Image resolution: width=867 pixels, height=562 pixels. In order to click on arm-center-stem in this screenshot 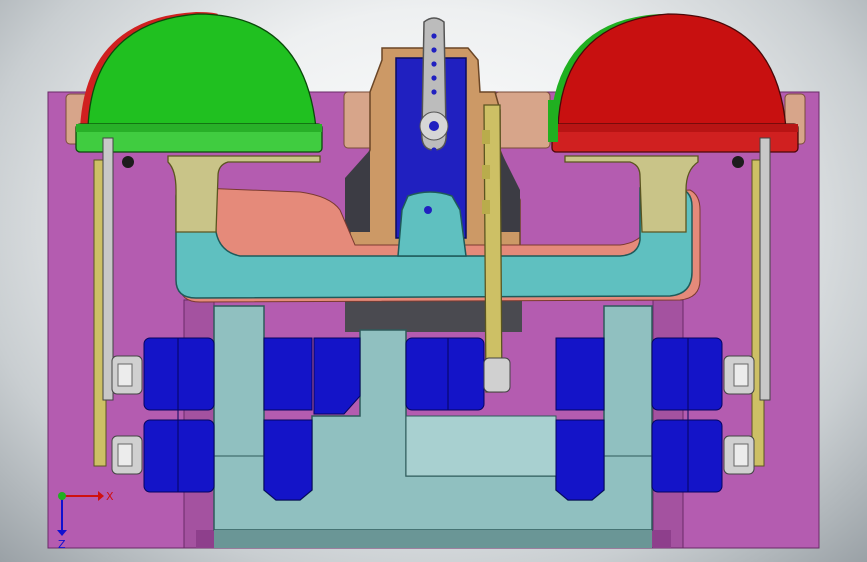, I will do `click(432, 224)`.